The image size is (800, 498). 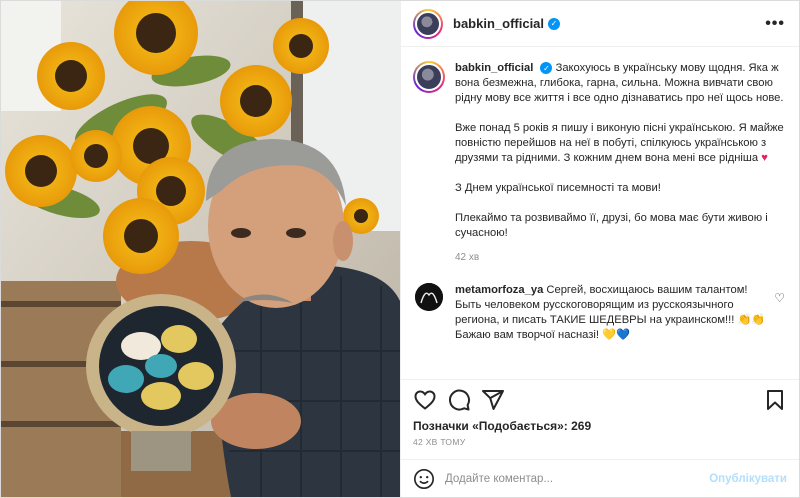 What do you see at coordinates (748, 479) in the screenshot?
I see `post-comment-button: Опублікувати` at bounding box center [748, 479].